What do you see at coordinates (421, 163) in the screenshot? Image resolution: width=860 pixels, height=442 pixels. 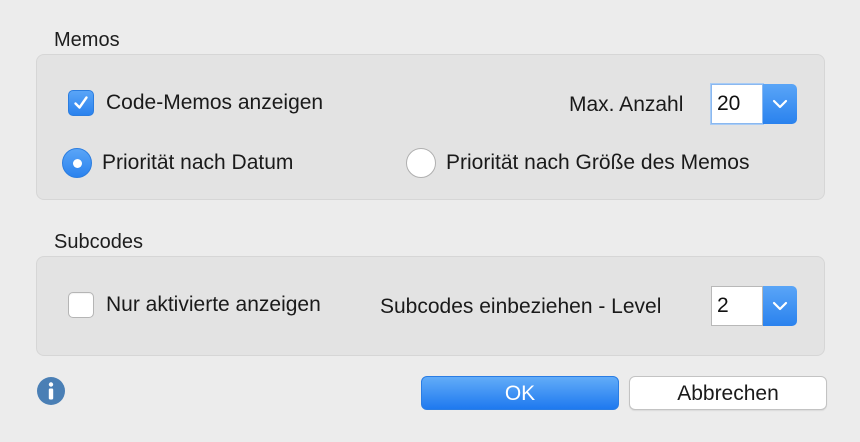 I see `priority-size-radio` at bounding box center [421, 163].